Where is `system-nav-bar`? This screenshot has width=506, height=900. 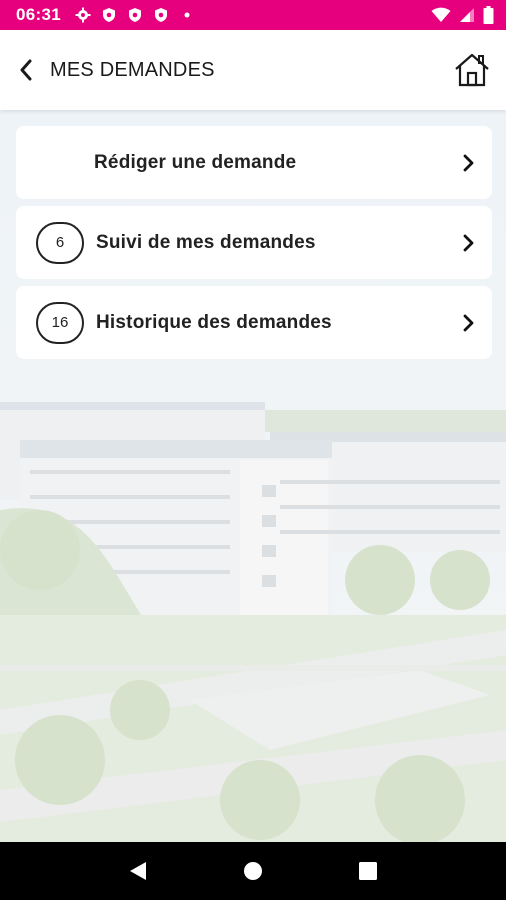
system-nav-bar is located at coordinates (253, 871).